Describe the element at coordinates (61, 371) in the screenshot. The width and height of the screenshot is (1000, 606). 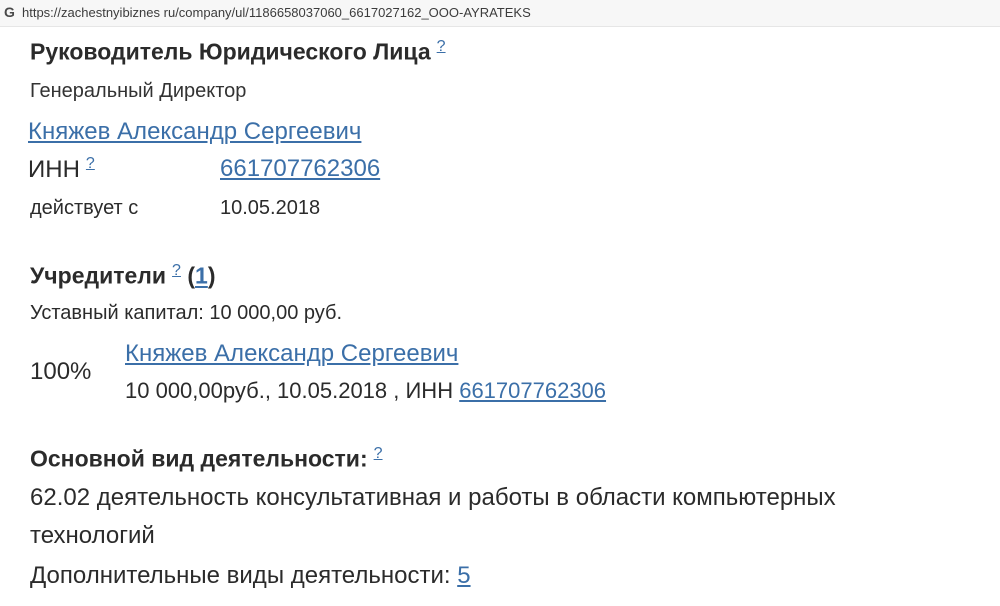
I see `founder-share: 100%` at that location.